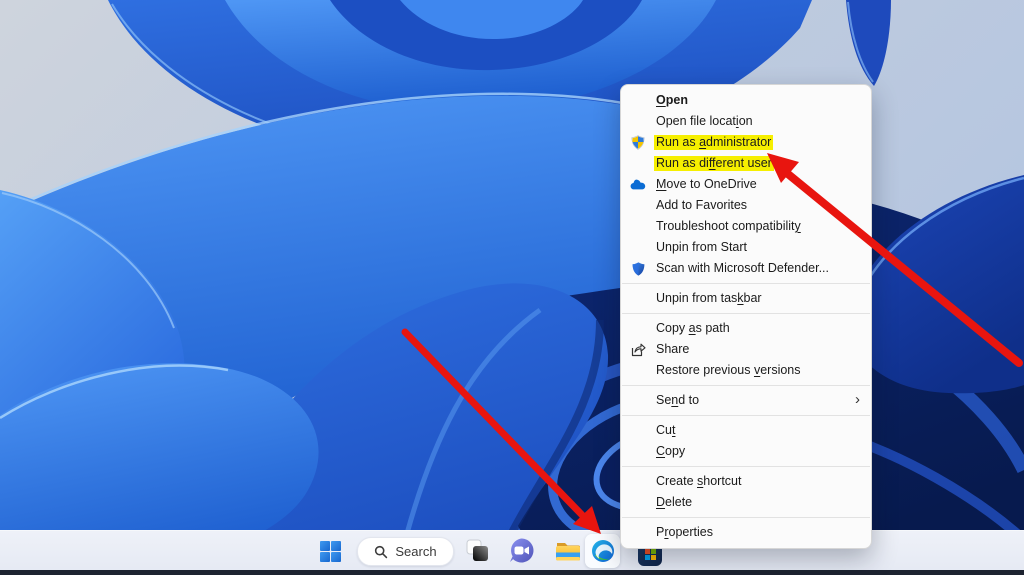 The height and width of the screenshot is (575, 1024). I want to click on task-view-button, so click(477, 553).